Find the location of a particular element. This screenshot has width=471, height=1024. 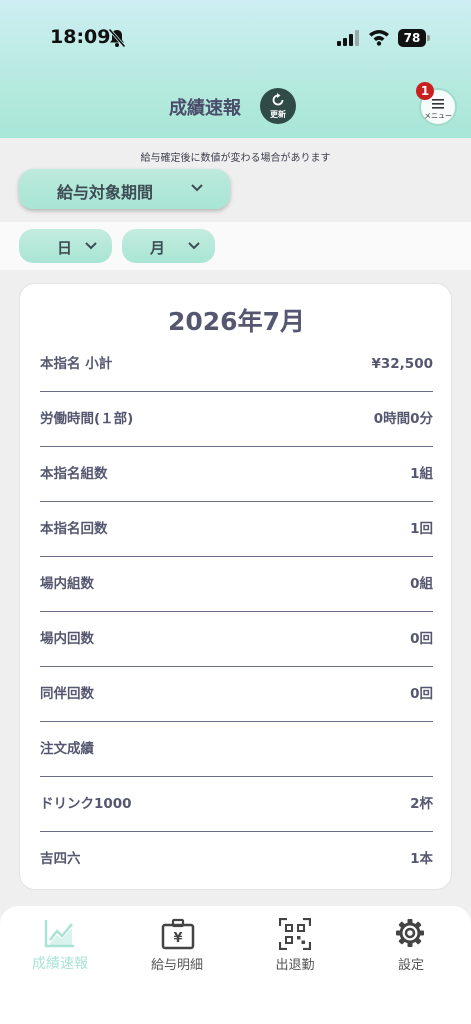

menu-label: メニュー is located at coordinates (438, 116).